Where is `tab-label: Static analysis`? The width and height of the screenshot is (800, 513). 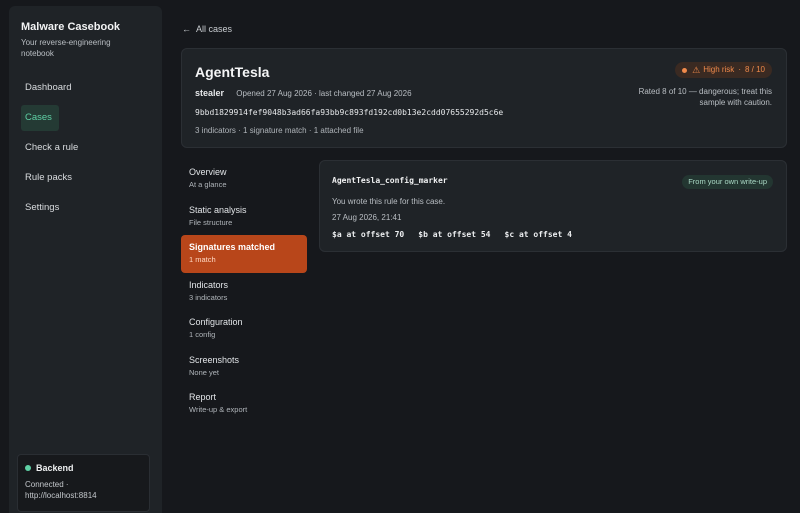 tab-label: Static analysis is located at coordinates (218, 209).